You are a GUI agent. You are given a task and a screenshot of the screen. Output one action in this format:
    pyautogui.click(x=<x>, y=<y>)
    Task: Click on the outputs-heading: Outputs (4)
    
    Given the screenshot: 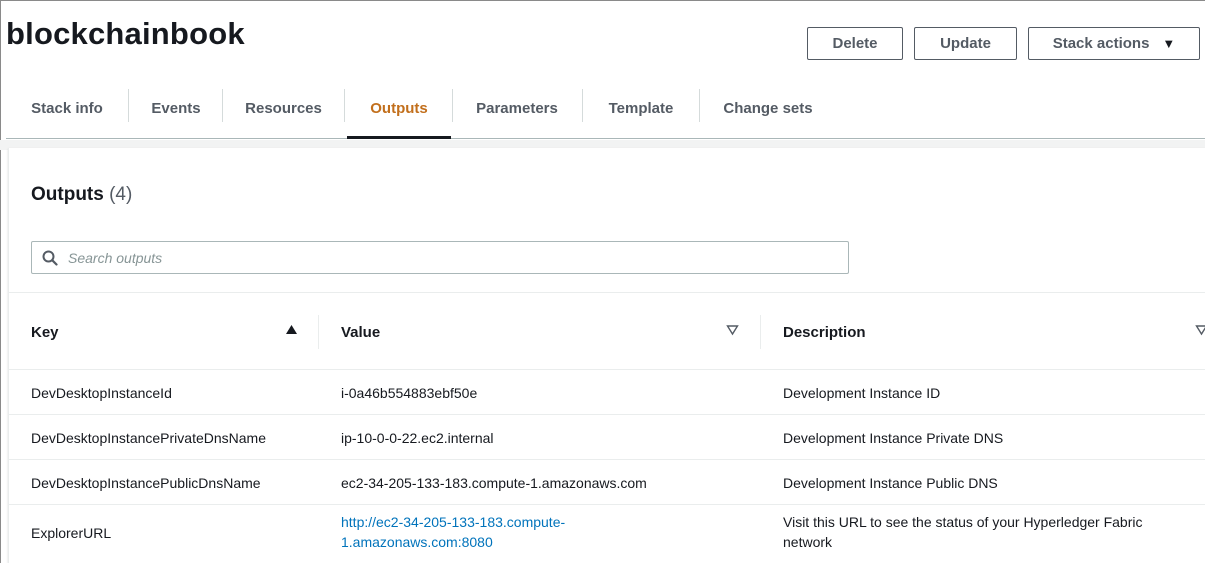 What is the action you would take?
    pyautogui.click(x=81, y=195)
    